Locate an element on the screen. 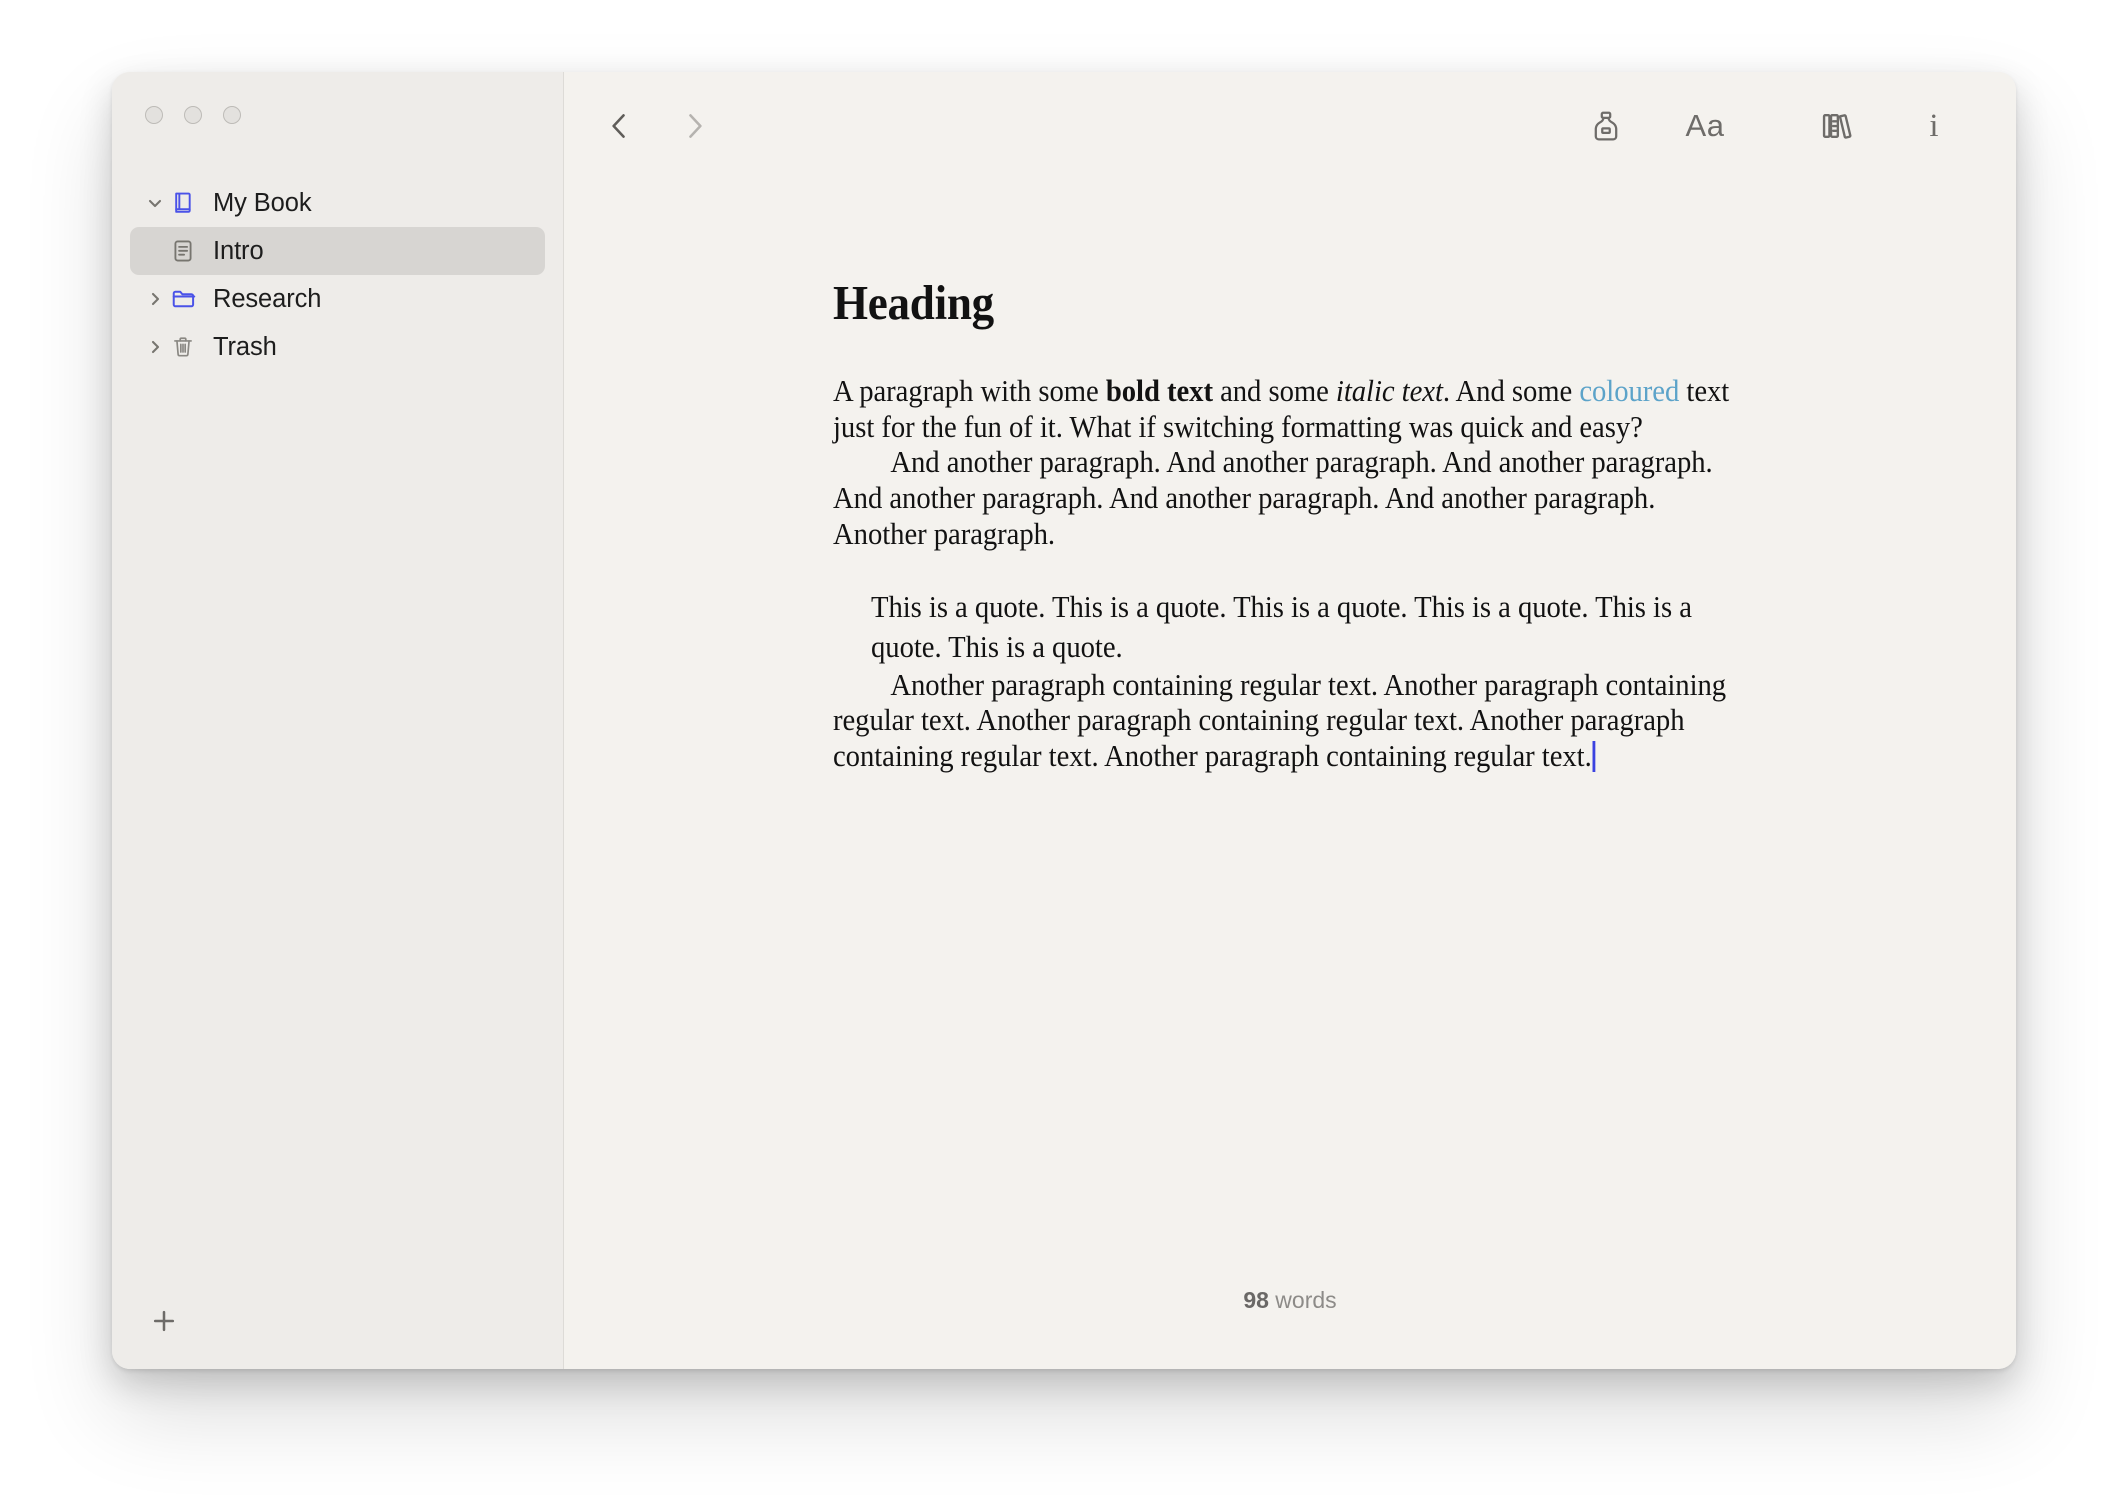 The image size is (2126, 1506). sidebar-item-label: Intro is located at coordinates (238, 250).